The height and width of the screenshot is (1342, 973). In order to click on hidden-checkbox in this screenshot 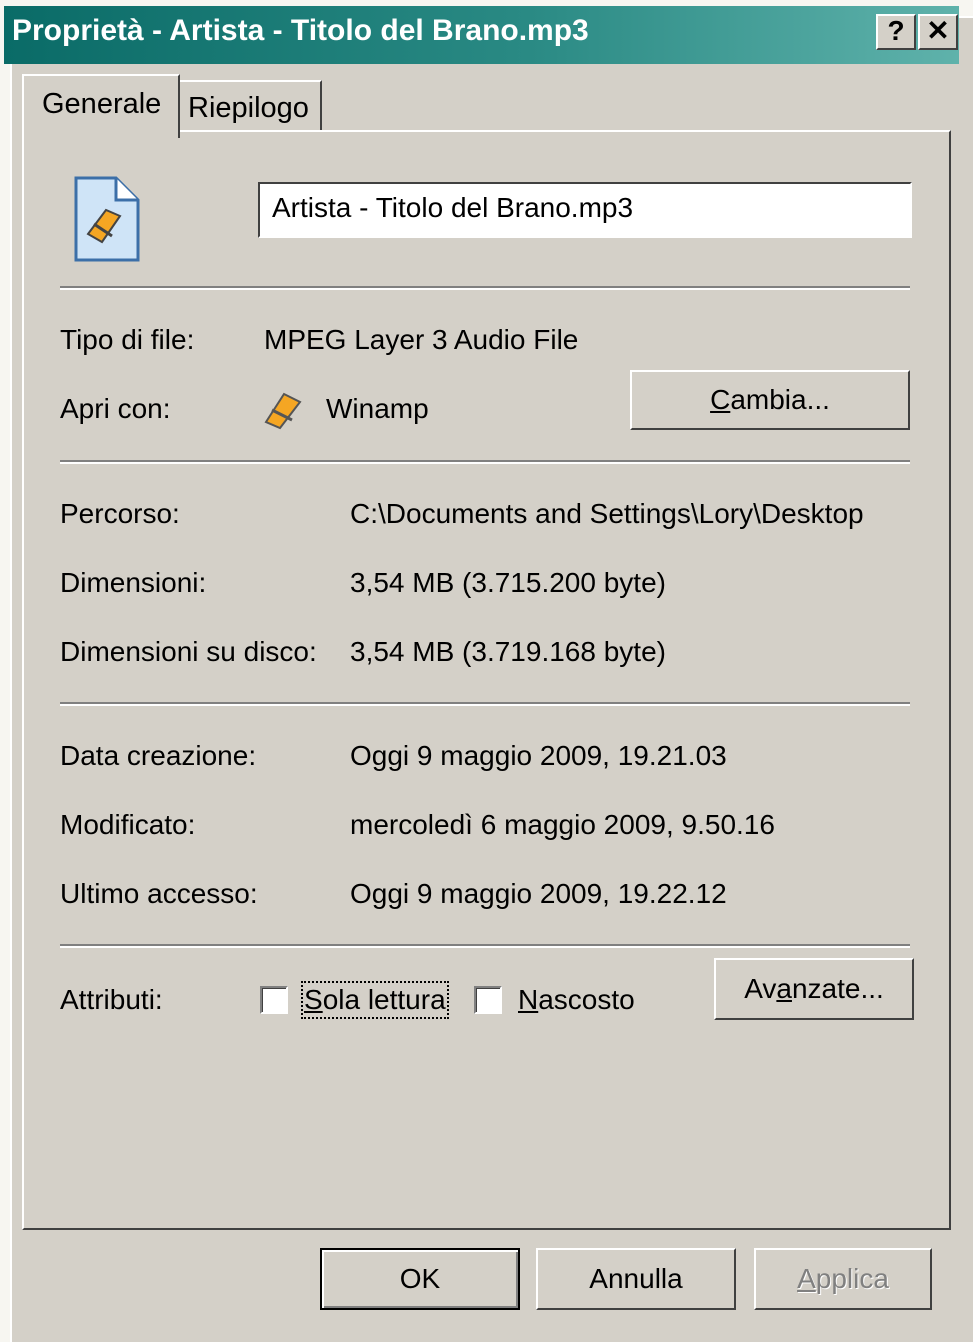, I will do `click(488, 1000)`.